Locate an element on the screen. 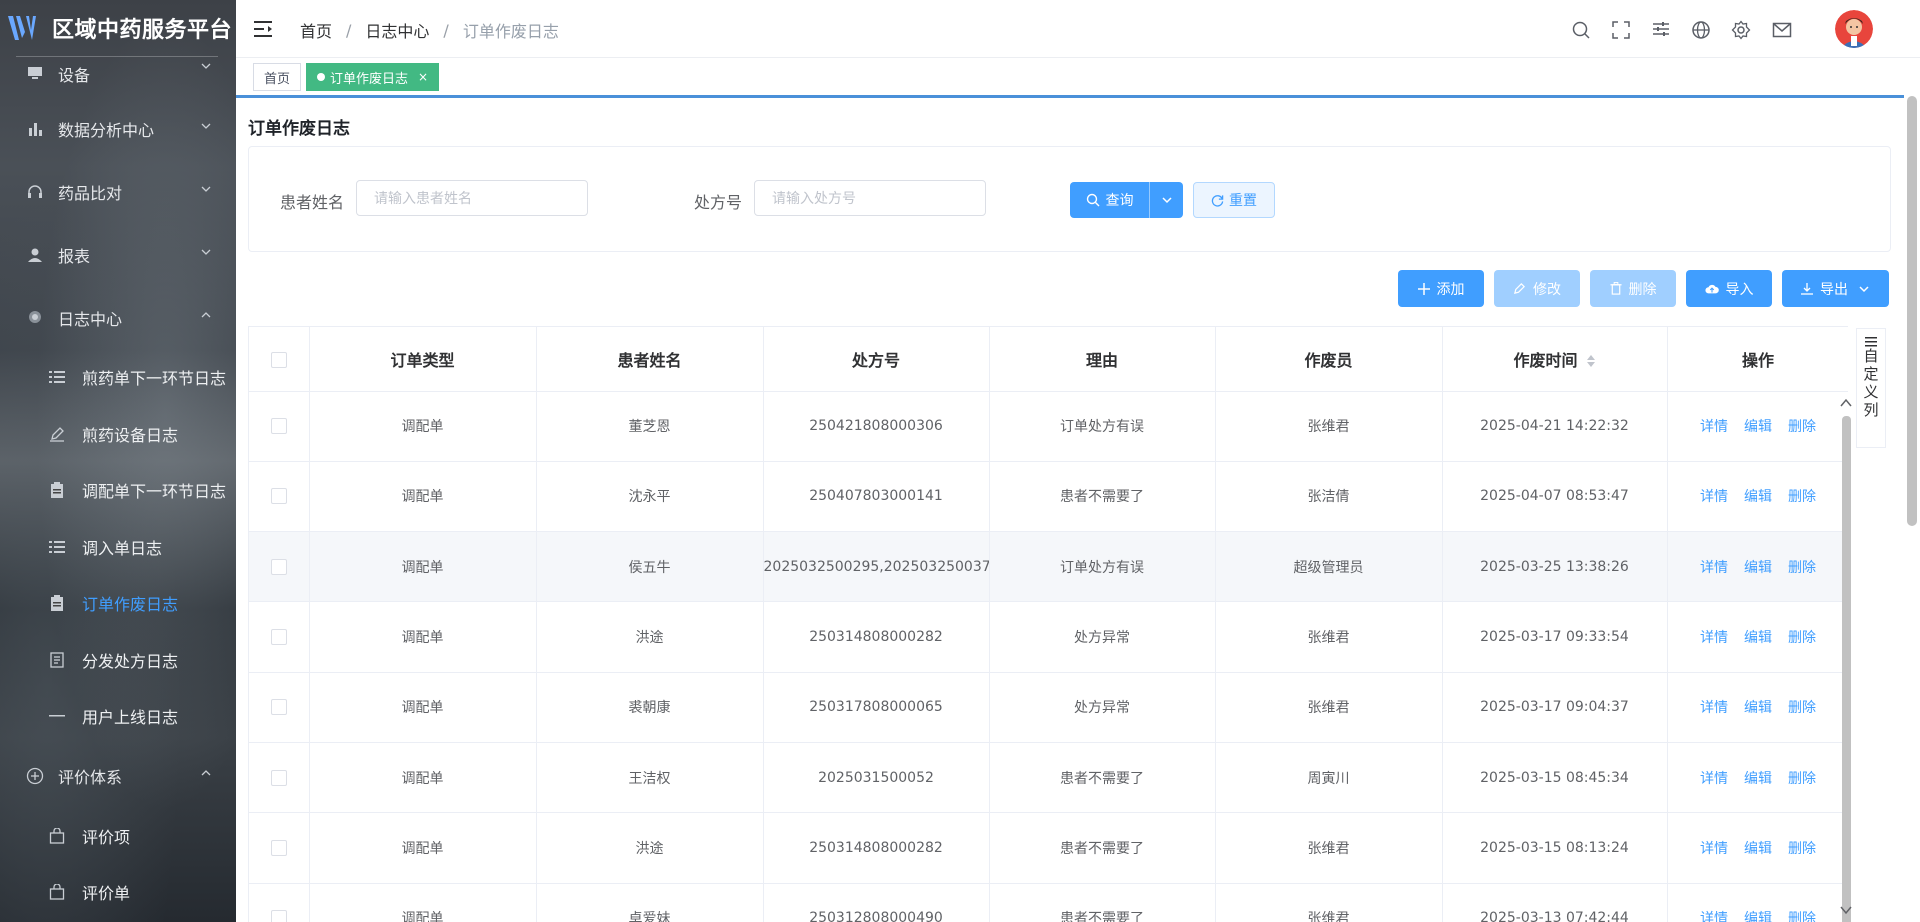 This screenshot has width=1920, height=922. reason-cell: 处方异常 is located at coordinates (1102, 707).